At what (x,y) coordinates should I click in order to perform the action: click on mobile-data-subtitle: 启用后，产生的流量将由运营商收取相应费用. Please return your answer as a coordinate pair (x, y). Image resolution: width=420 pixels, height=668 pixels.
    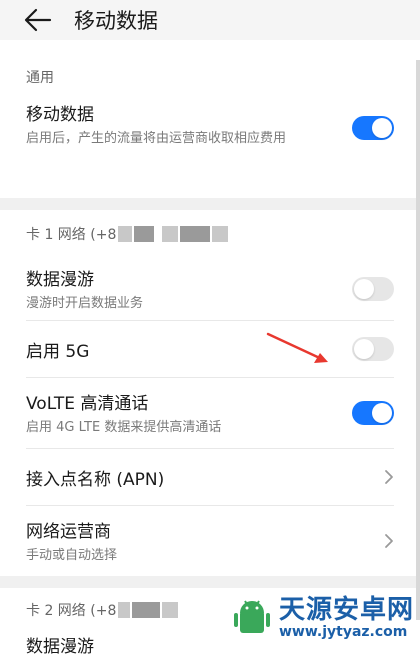
    Looking at the image, I should click on (156, 138).